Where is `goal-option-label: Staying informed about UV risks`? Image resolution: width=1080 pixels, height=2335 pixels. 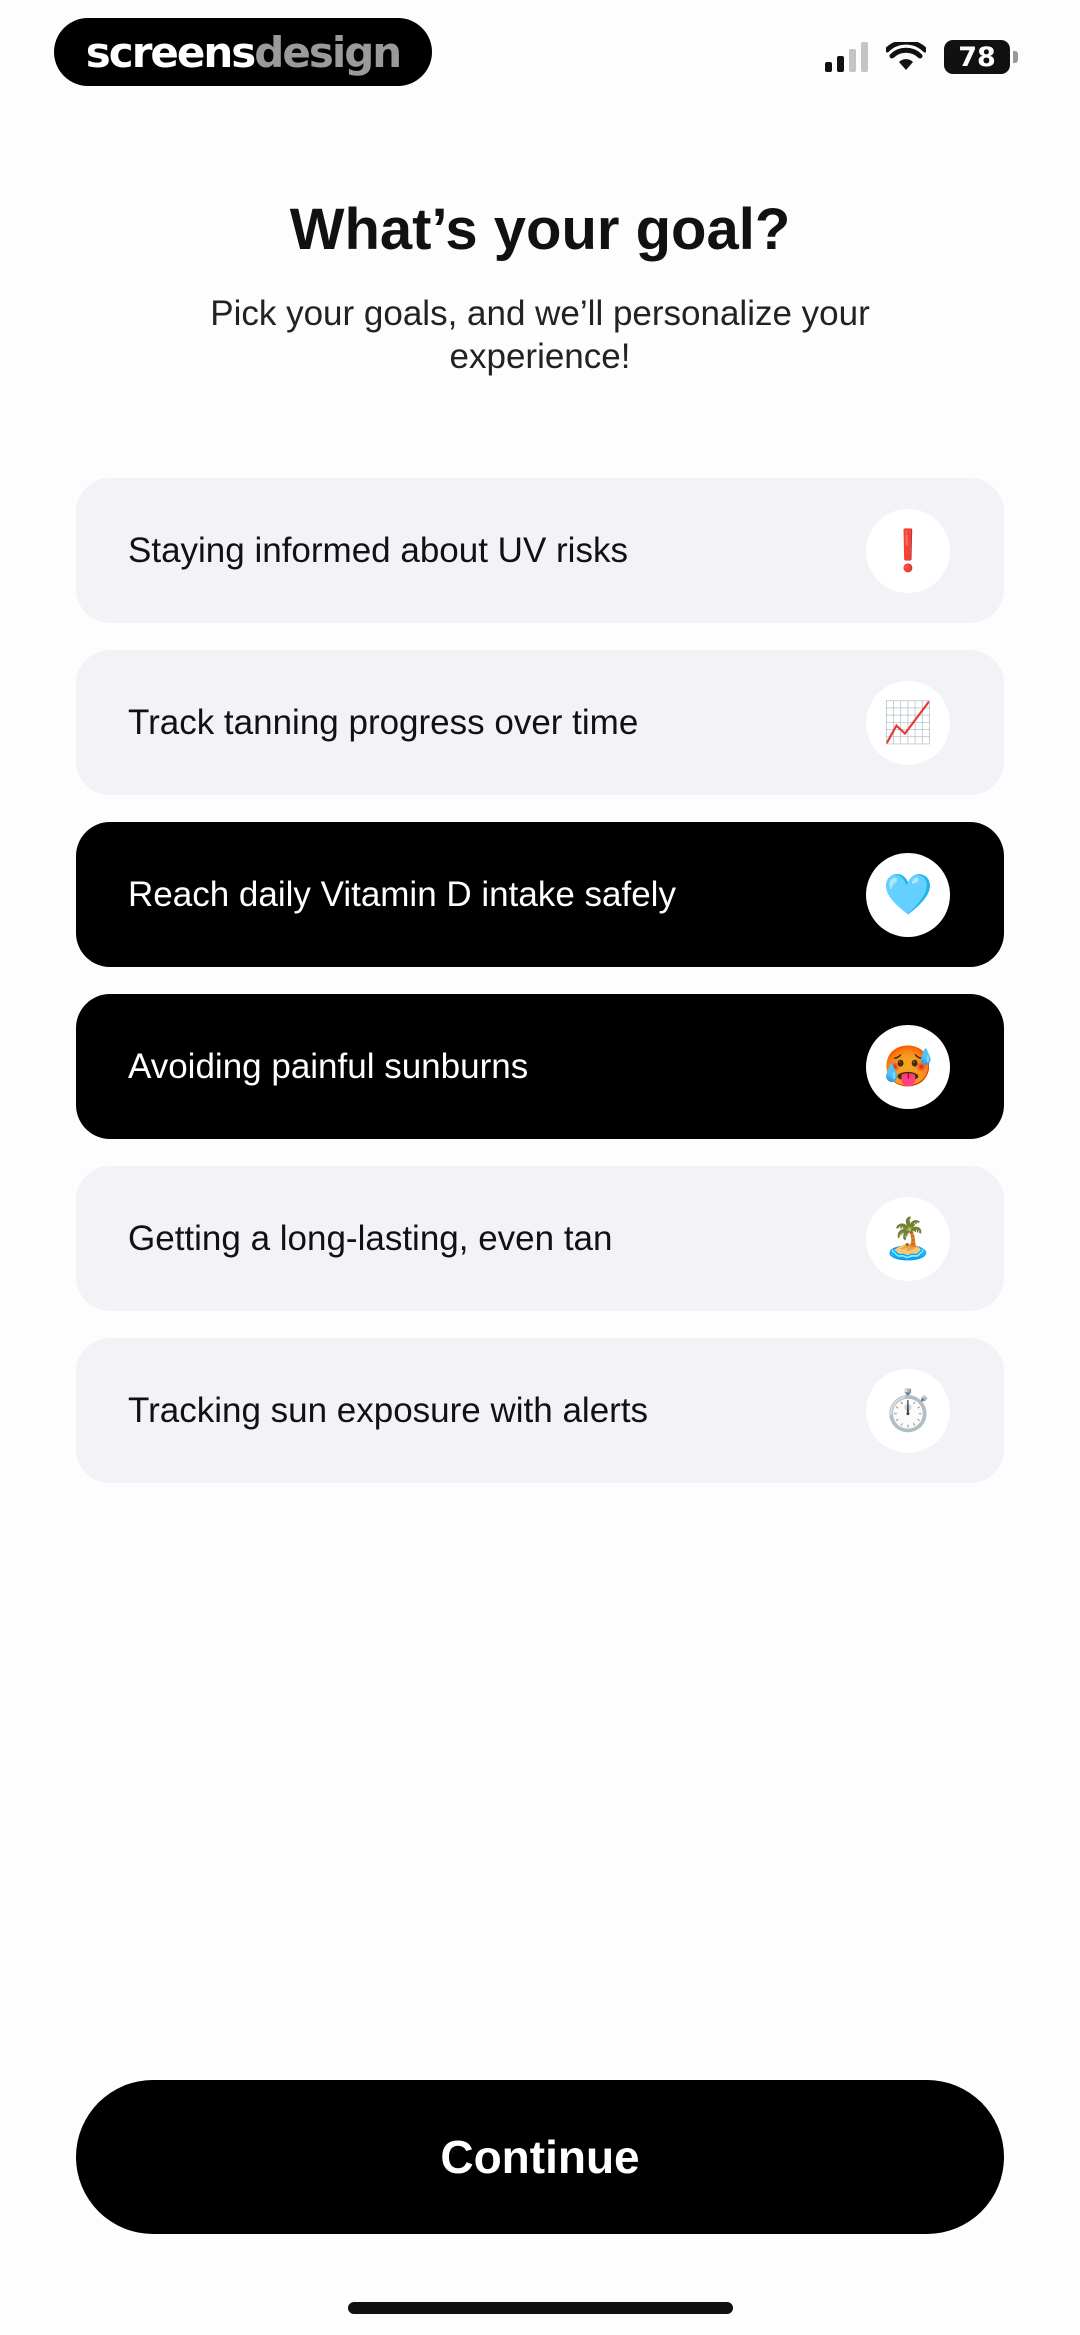 goal-option-label: Staying informed about UV risks is located at coordinates (378, 550).